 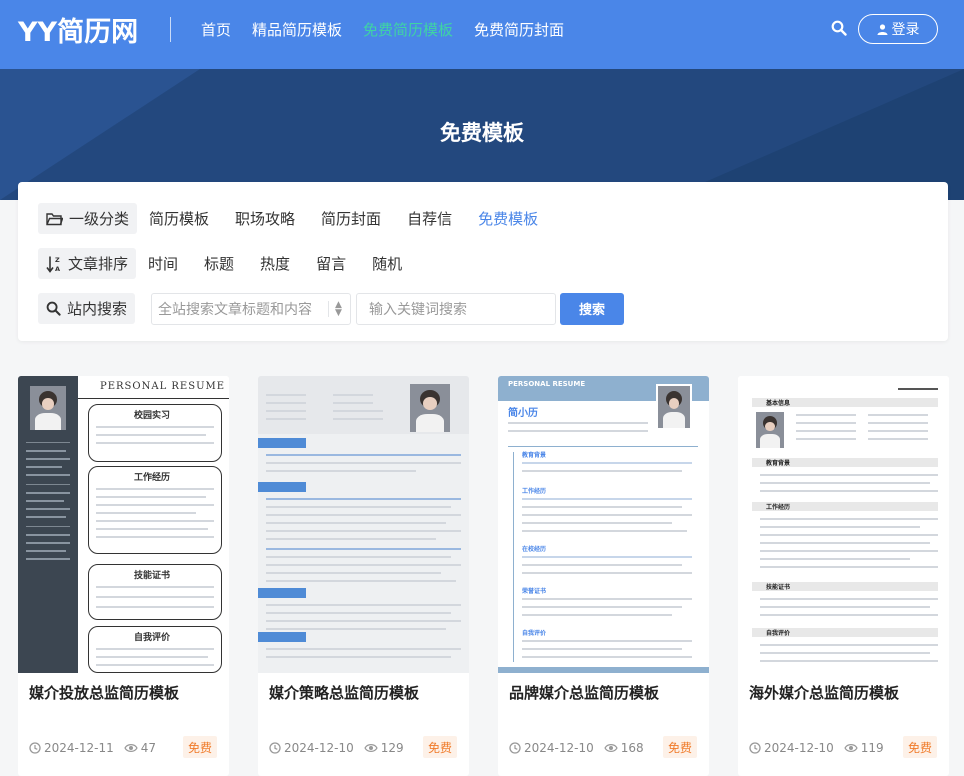 I want to click on nav-home: 首页, so click(x=216, y=29).